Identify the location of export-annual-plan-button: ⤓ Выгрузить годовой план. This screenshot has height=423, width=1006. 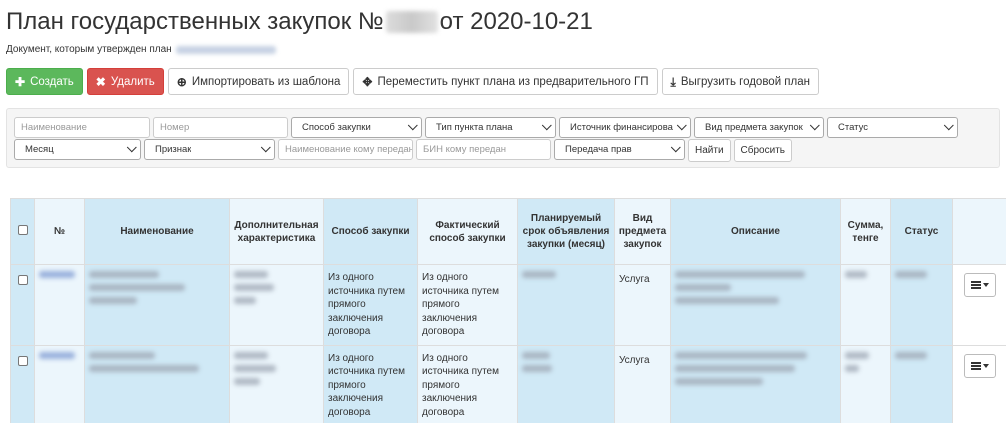
(740, 81).